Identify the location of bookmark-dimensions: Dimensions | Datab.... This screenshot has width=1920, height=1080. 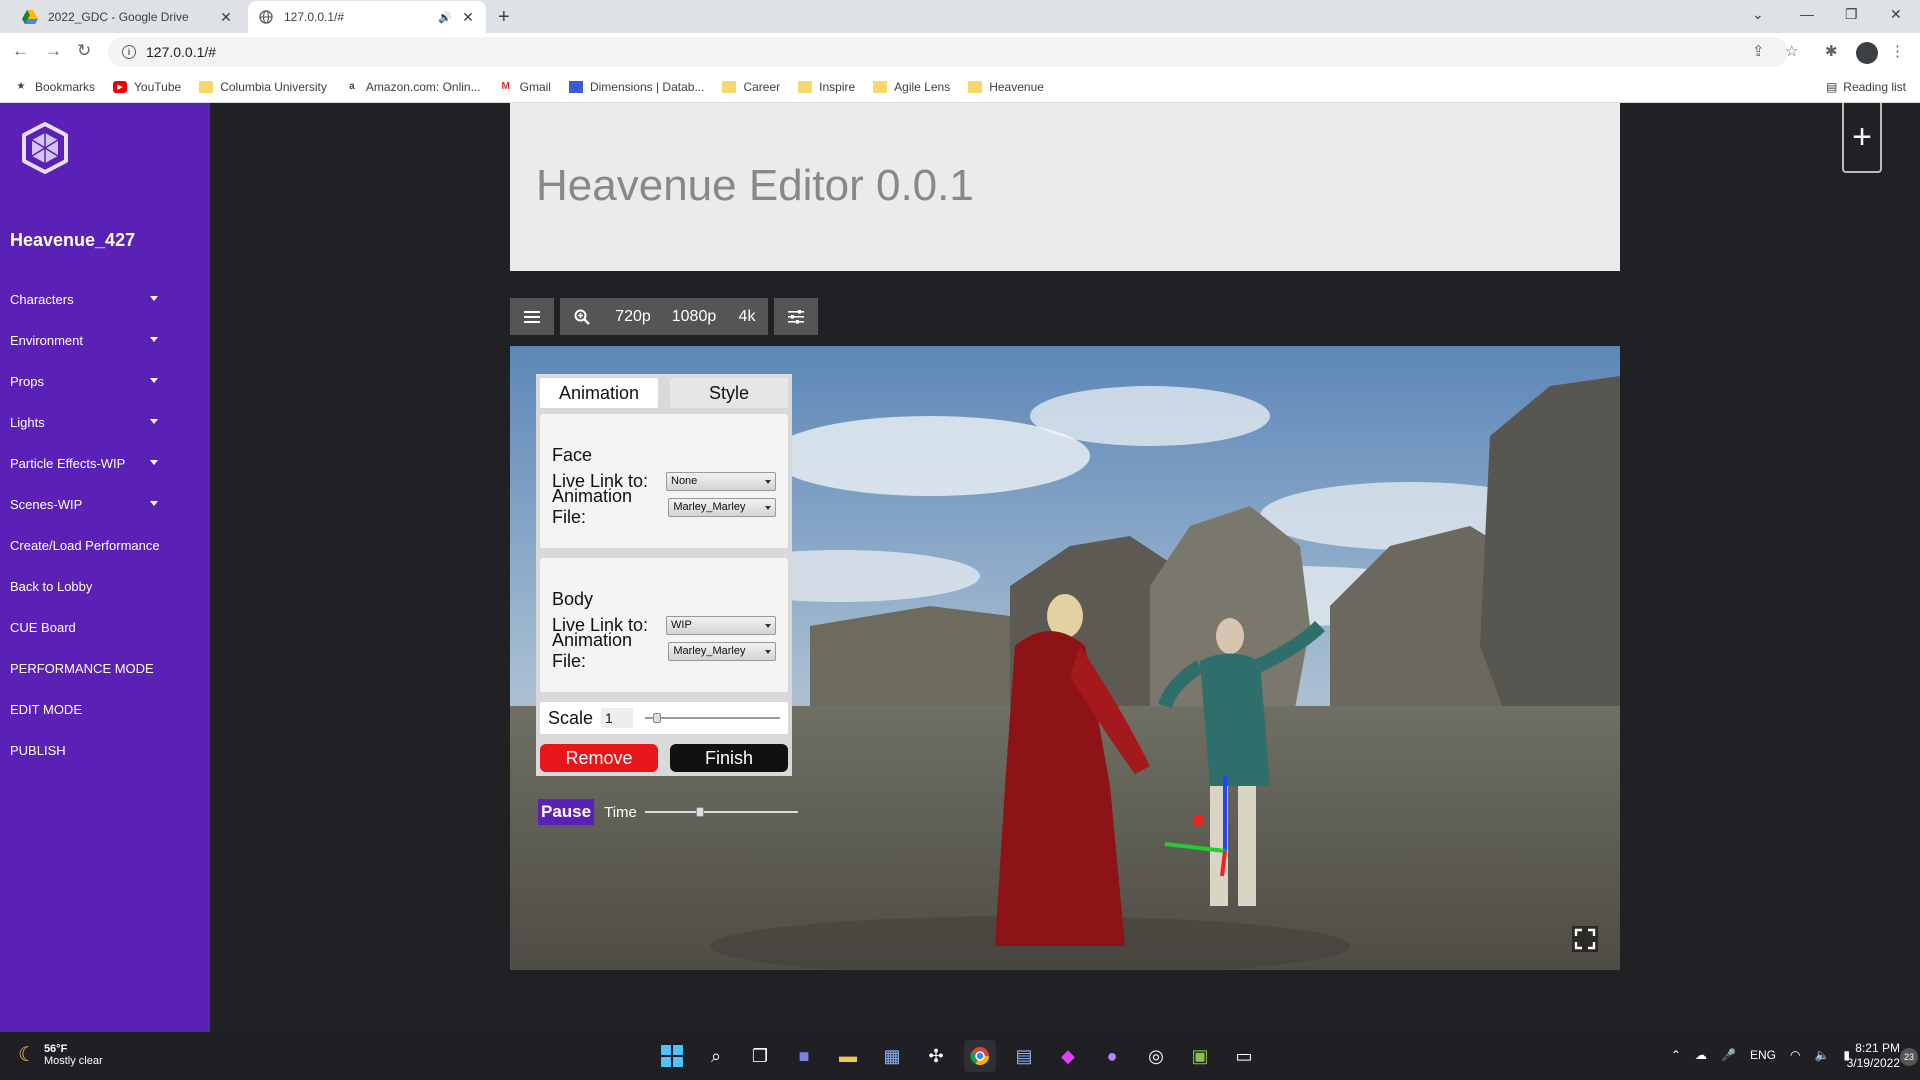
(636, 87).